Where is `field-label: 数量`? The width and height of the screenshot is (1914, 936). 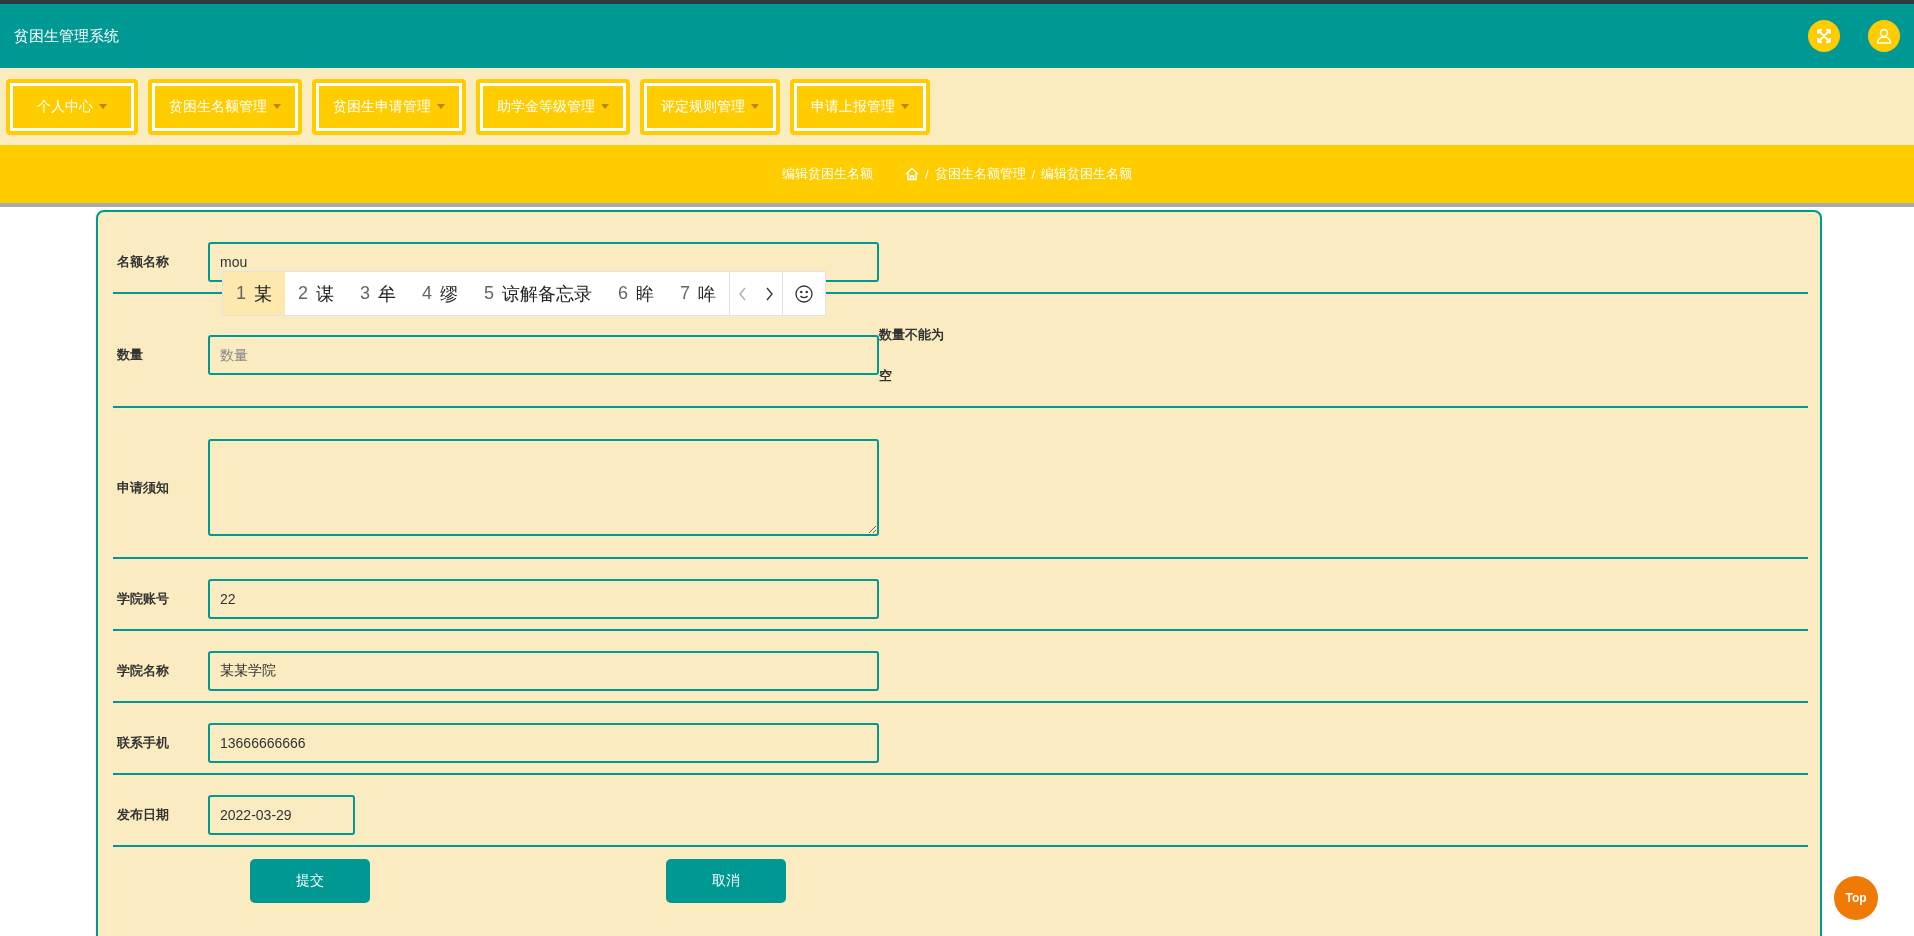 field-label: 数量 is located at coordinates (130, 355).